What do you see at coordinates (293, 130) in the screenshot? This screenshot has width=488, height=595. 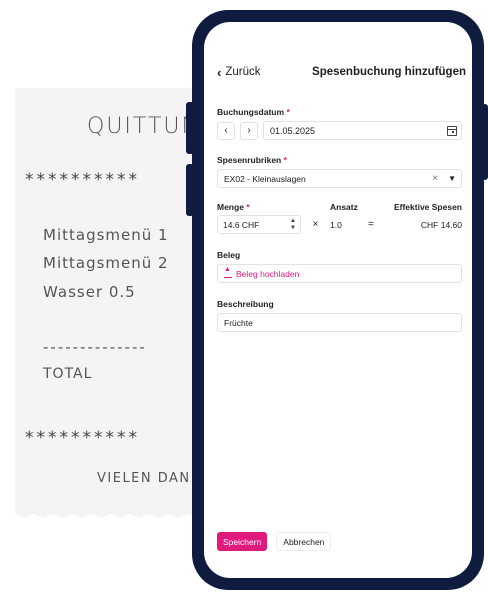 I see `booking-date-value: 01.05.2025` at bounding box center [293, 130].